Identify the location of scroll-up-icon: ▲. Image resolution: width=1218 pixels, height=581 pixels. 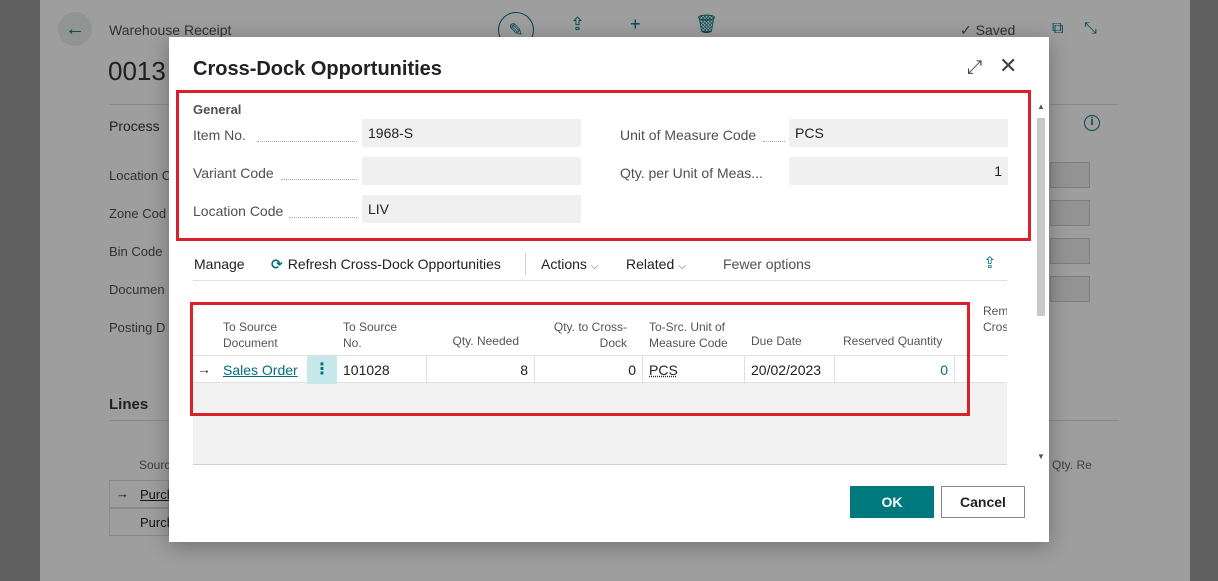
(1041, 106).